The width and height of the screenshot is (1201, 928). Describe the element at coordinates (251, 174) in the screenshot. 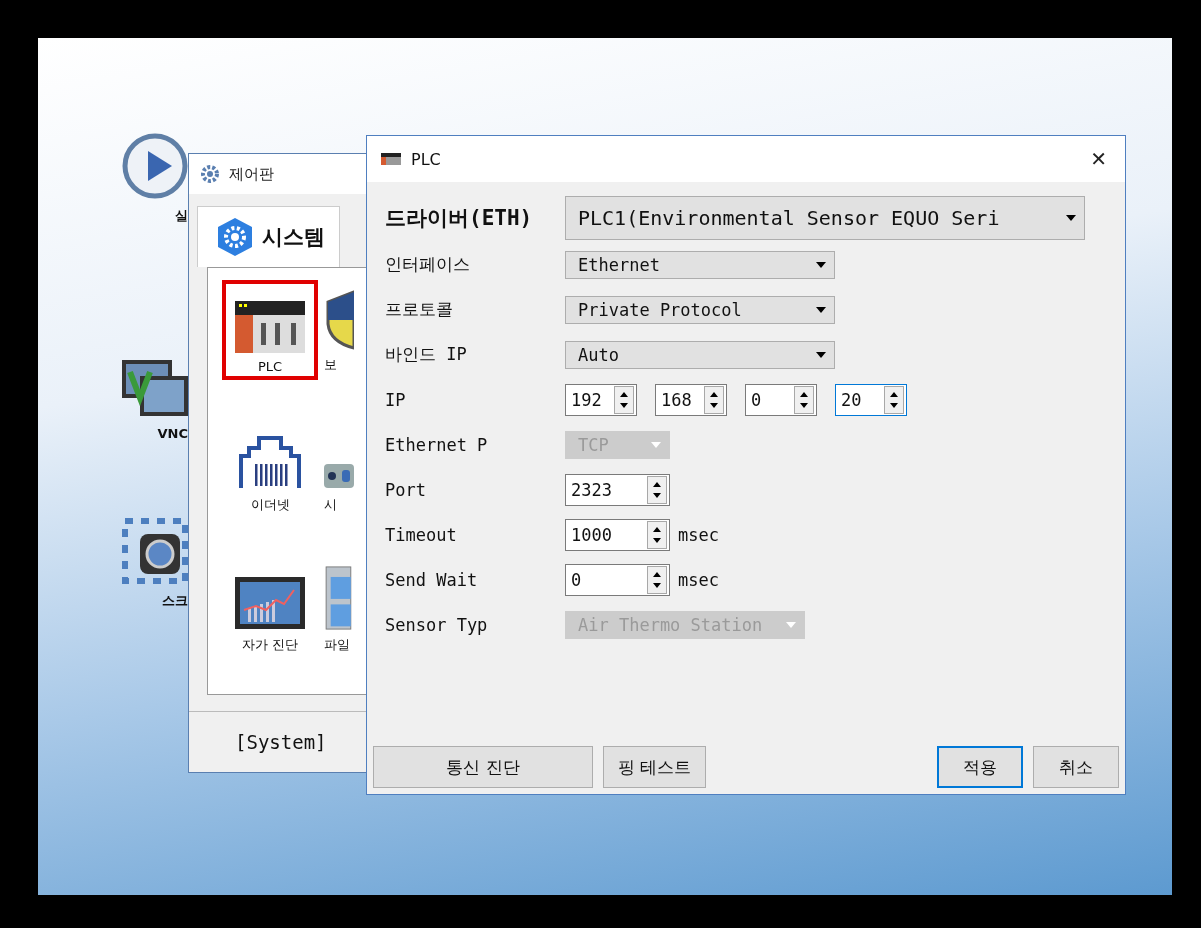

I see `window-title: 제어판` at that location.